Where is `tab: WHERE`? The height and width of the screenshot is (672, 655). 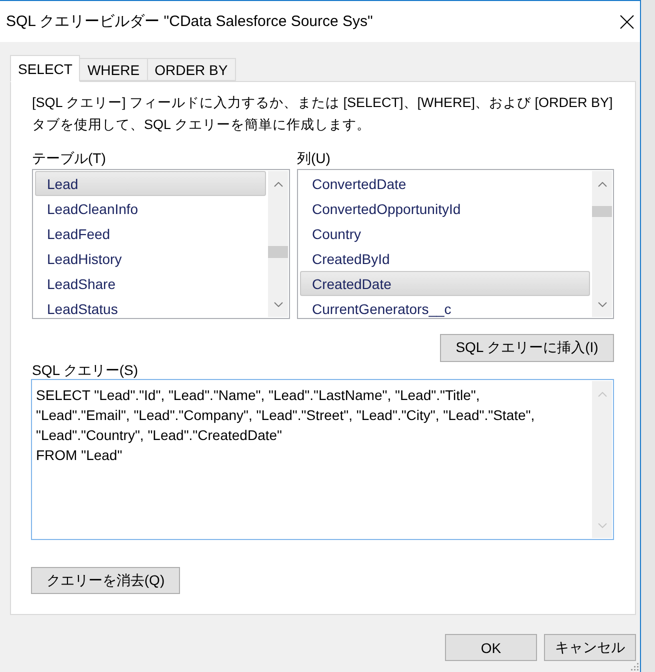
tab: WHERE is located at coordinates (113, 69).